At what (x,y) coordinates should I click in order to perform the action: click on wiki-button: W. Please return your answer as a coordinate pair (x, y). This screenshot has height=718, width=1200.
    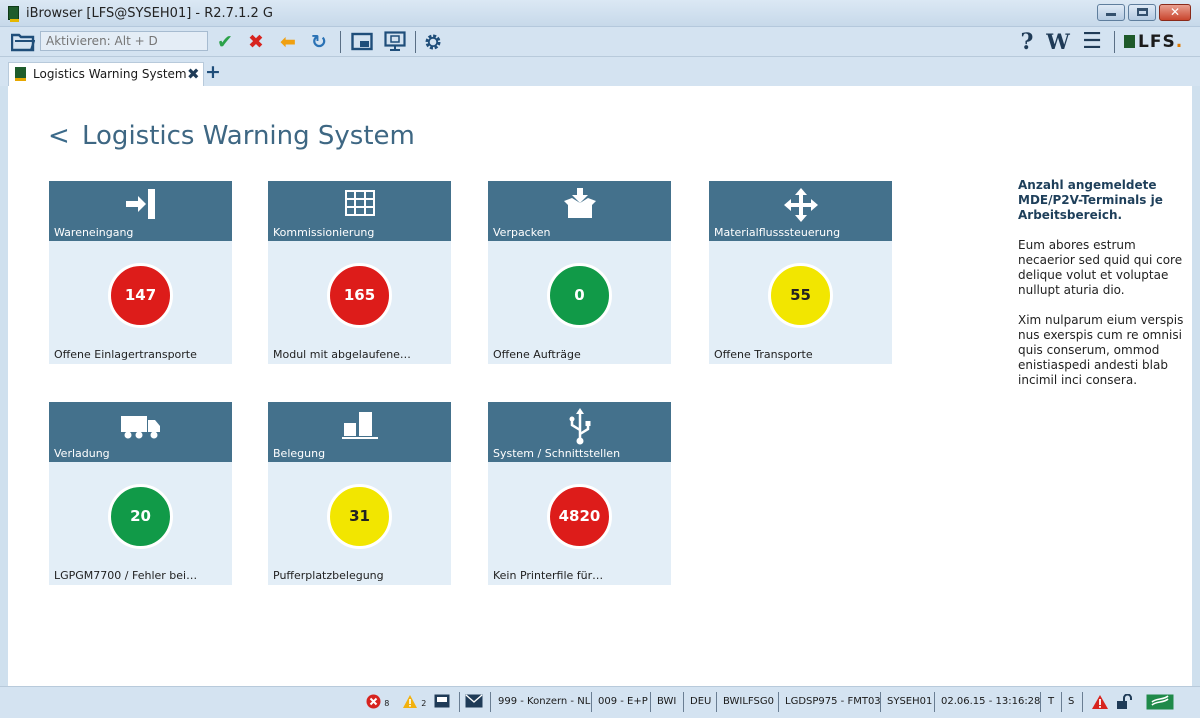
    Looking at the image, I should click on (1058, 42).